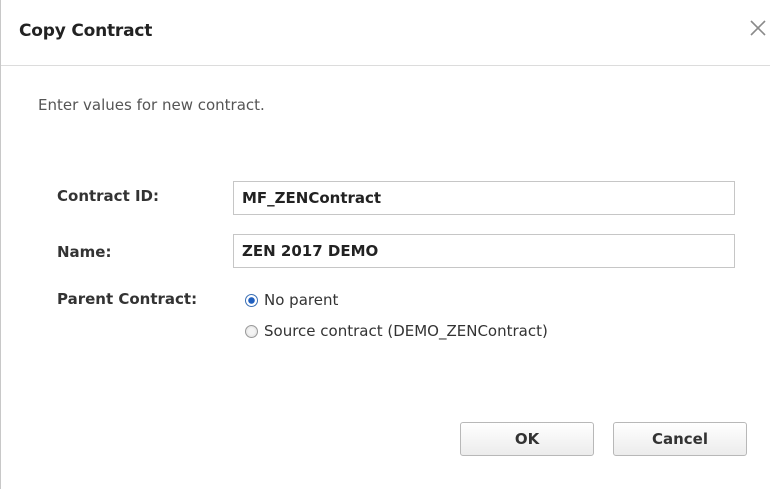  Describe the element at coordinates (484, 251) in the screenshot. I see `name-field` at that location.